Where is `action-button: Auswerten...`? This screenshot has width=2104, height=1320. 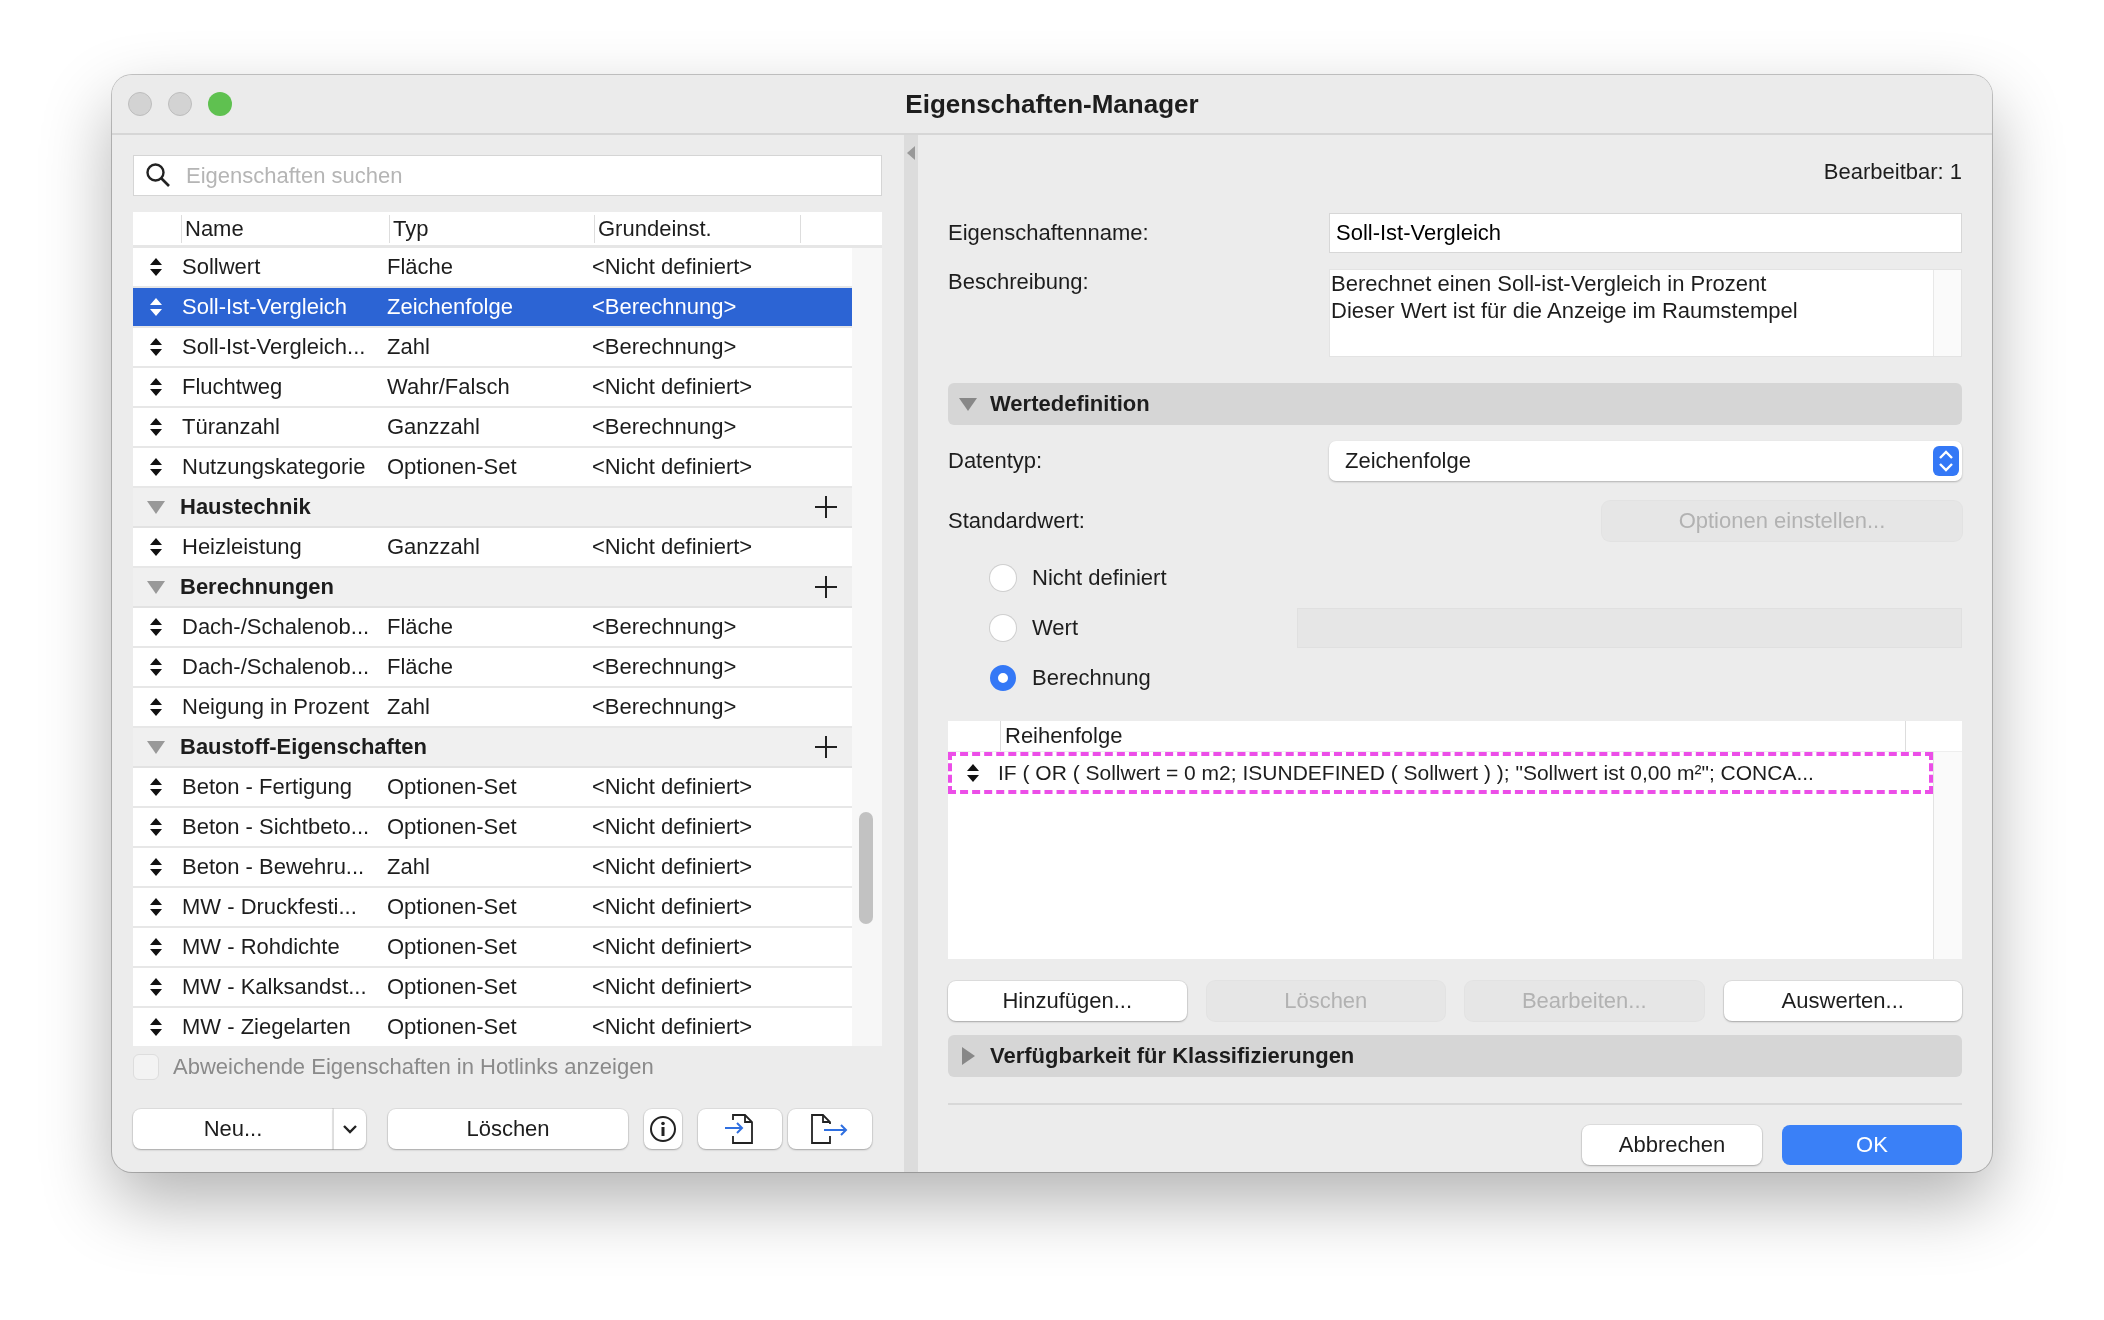 action-button: Auswerten... is located at coordinates (1842, 1001).